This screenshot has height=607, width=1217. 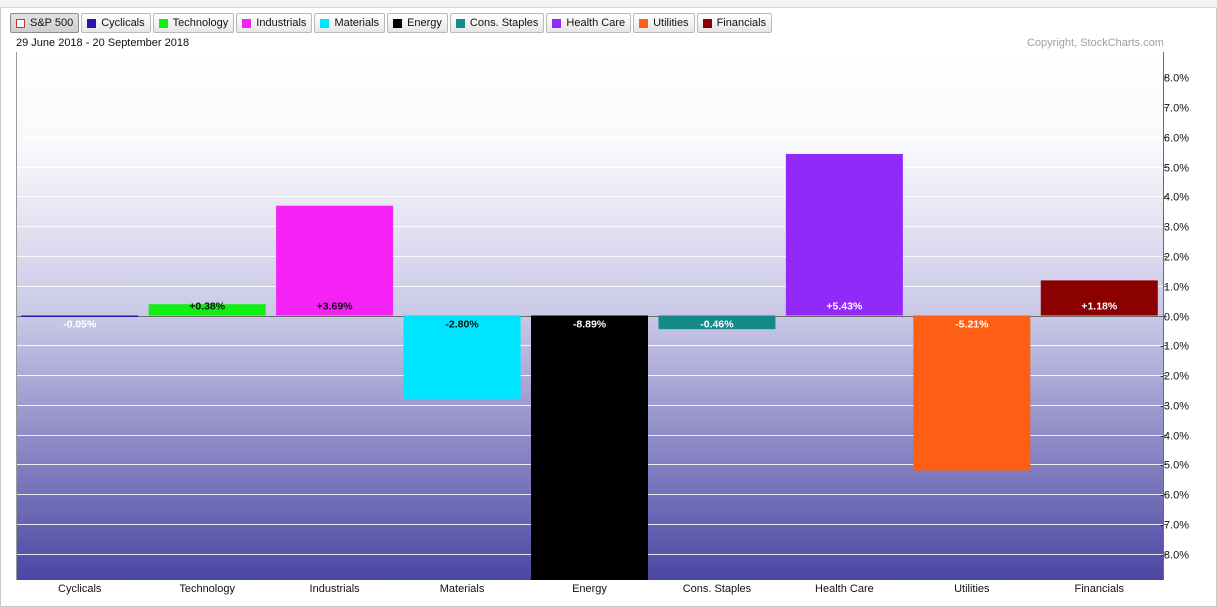 What do you see at coordinates (589, 447) in the screenshot?
I see `bar-energy` at bounding box center [589, 447].